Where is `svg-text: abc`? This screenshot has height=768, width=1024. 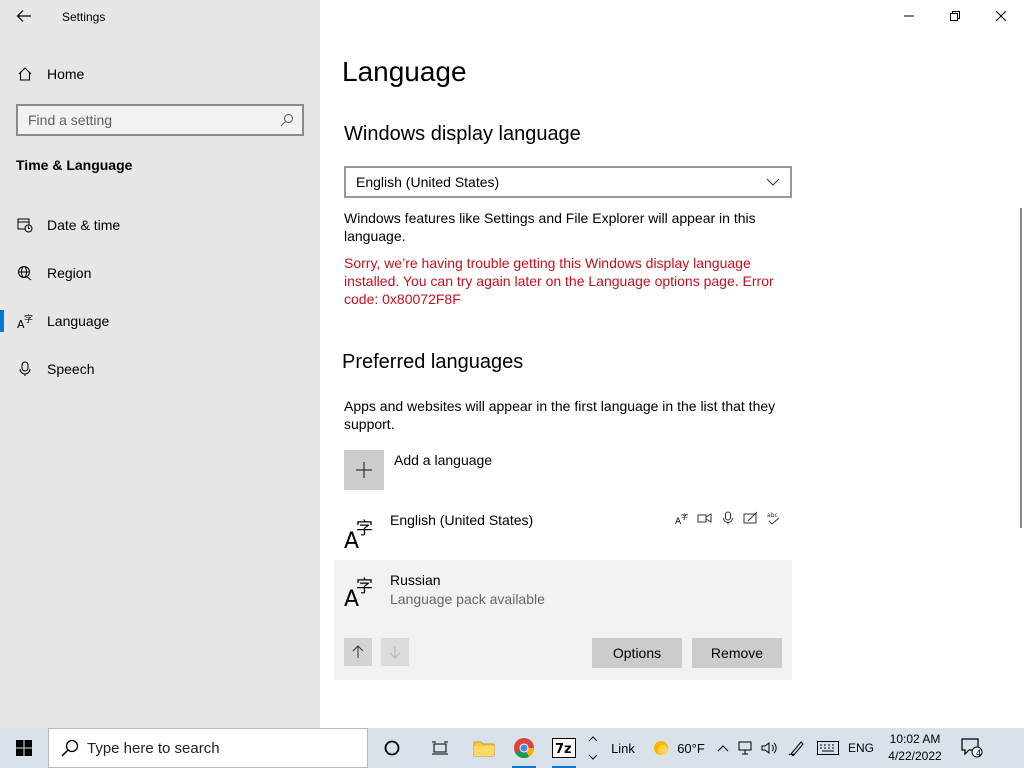
svg-text: abc is located at coordinates (772, 515).